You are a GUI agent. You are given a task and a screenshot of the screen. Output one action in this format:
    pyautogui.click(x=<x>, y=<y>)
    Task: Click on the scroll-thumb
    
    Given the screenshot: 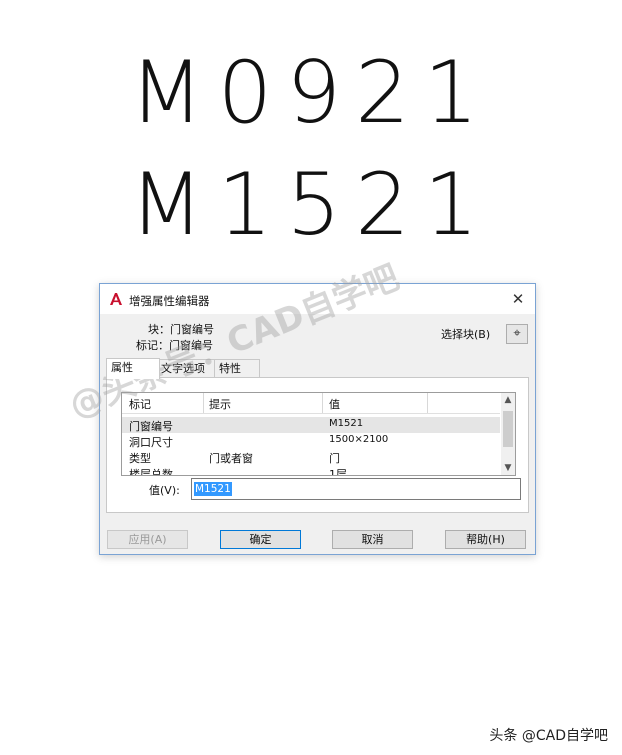 What is the action you would take?
    pyautogui.click(x=508, y=429)
    